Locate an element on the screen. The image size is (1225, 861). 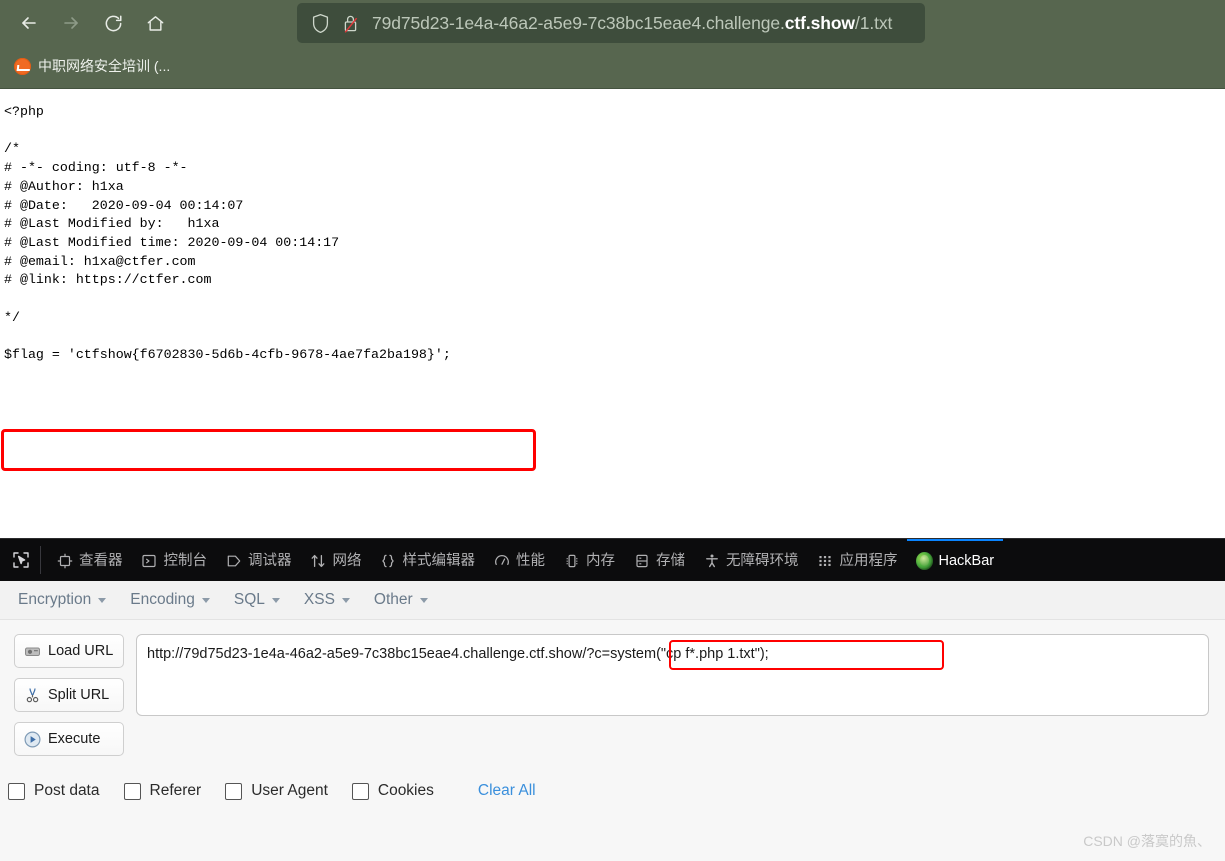
menu-encoding: Encoding is located at coordinates (170, 600).